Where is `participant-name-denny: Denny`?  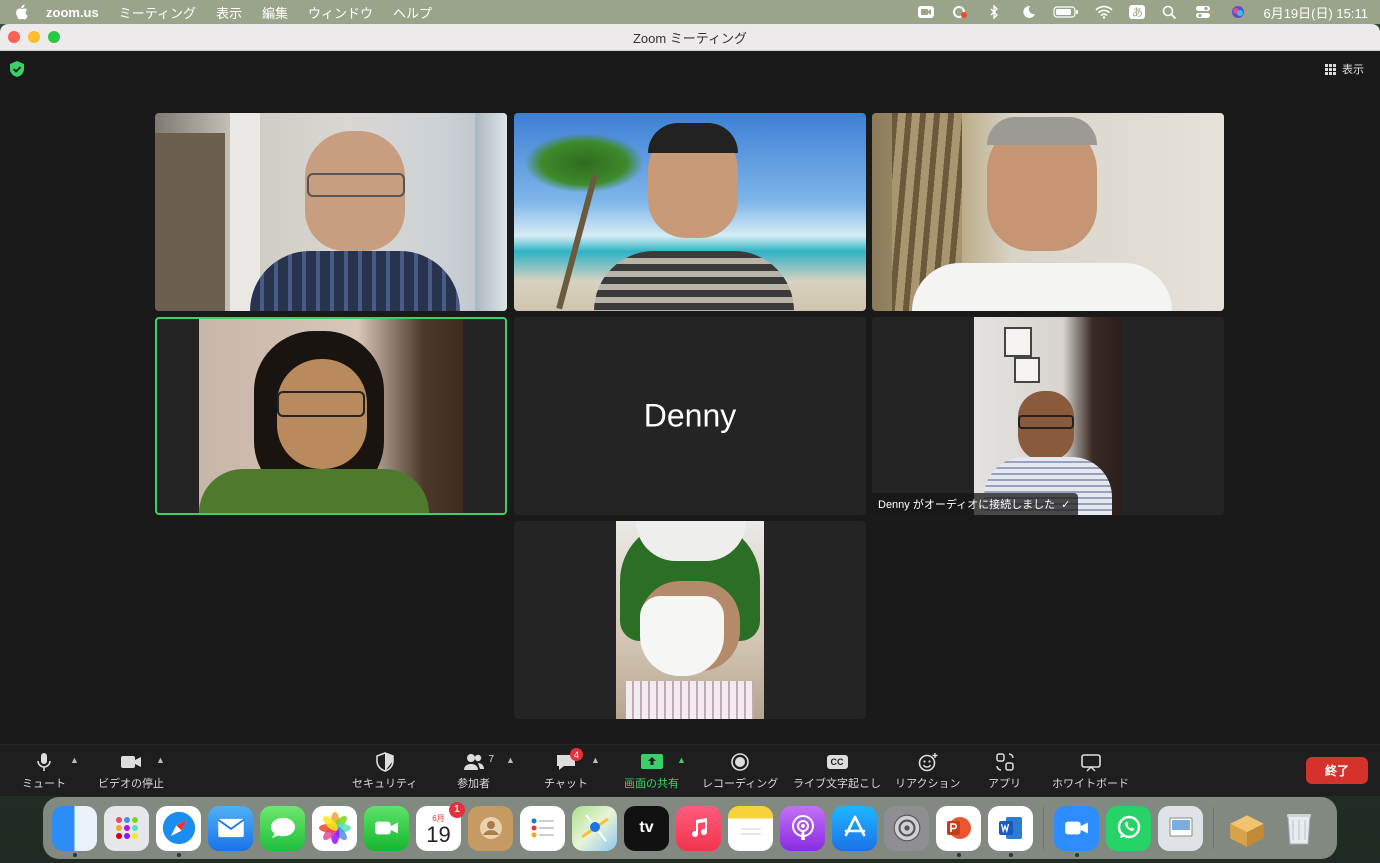 participant-name-denny: Denny is located at coordinates (690, 415).